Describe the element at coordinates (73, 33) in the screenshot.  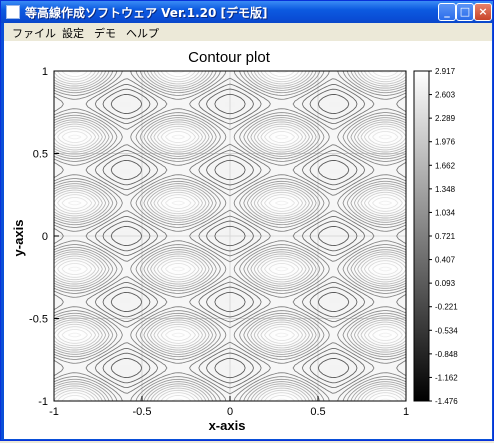
I see `menu-settings: 設定` at that location.